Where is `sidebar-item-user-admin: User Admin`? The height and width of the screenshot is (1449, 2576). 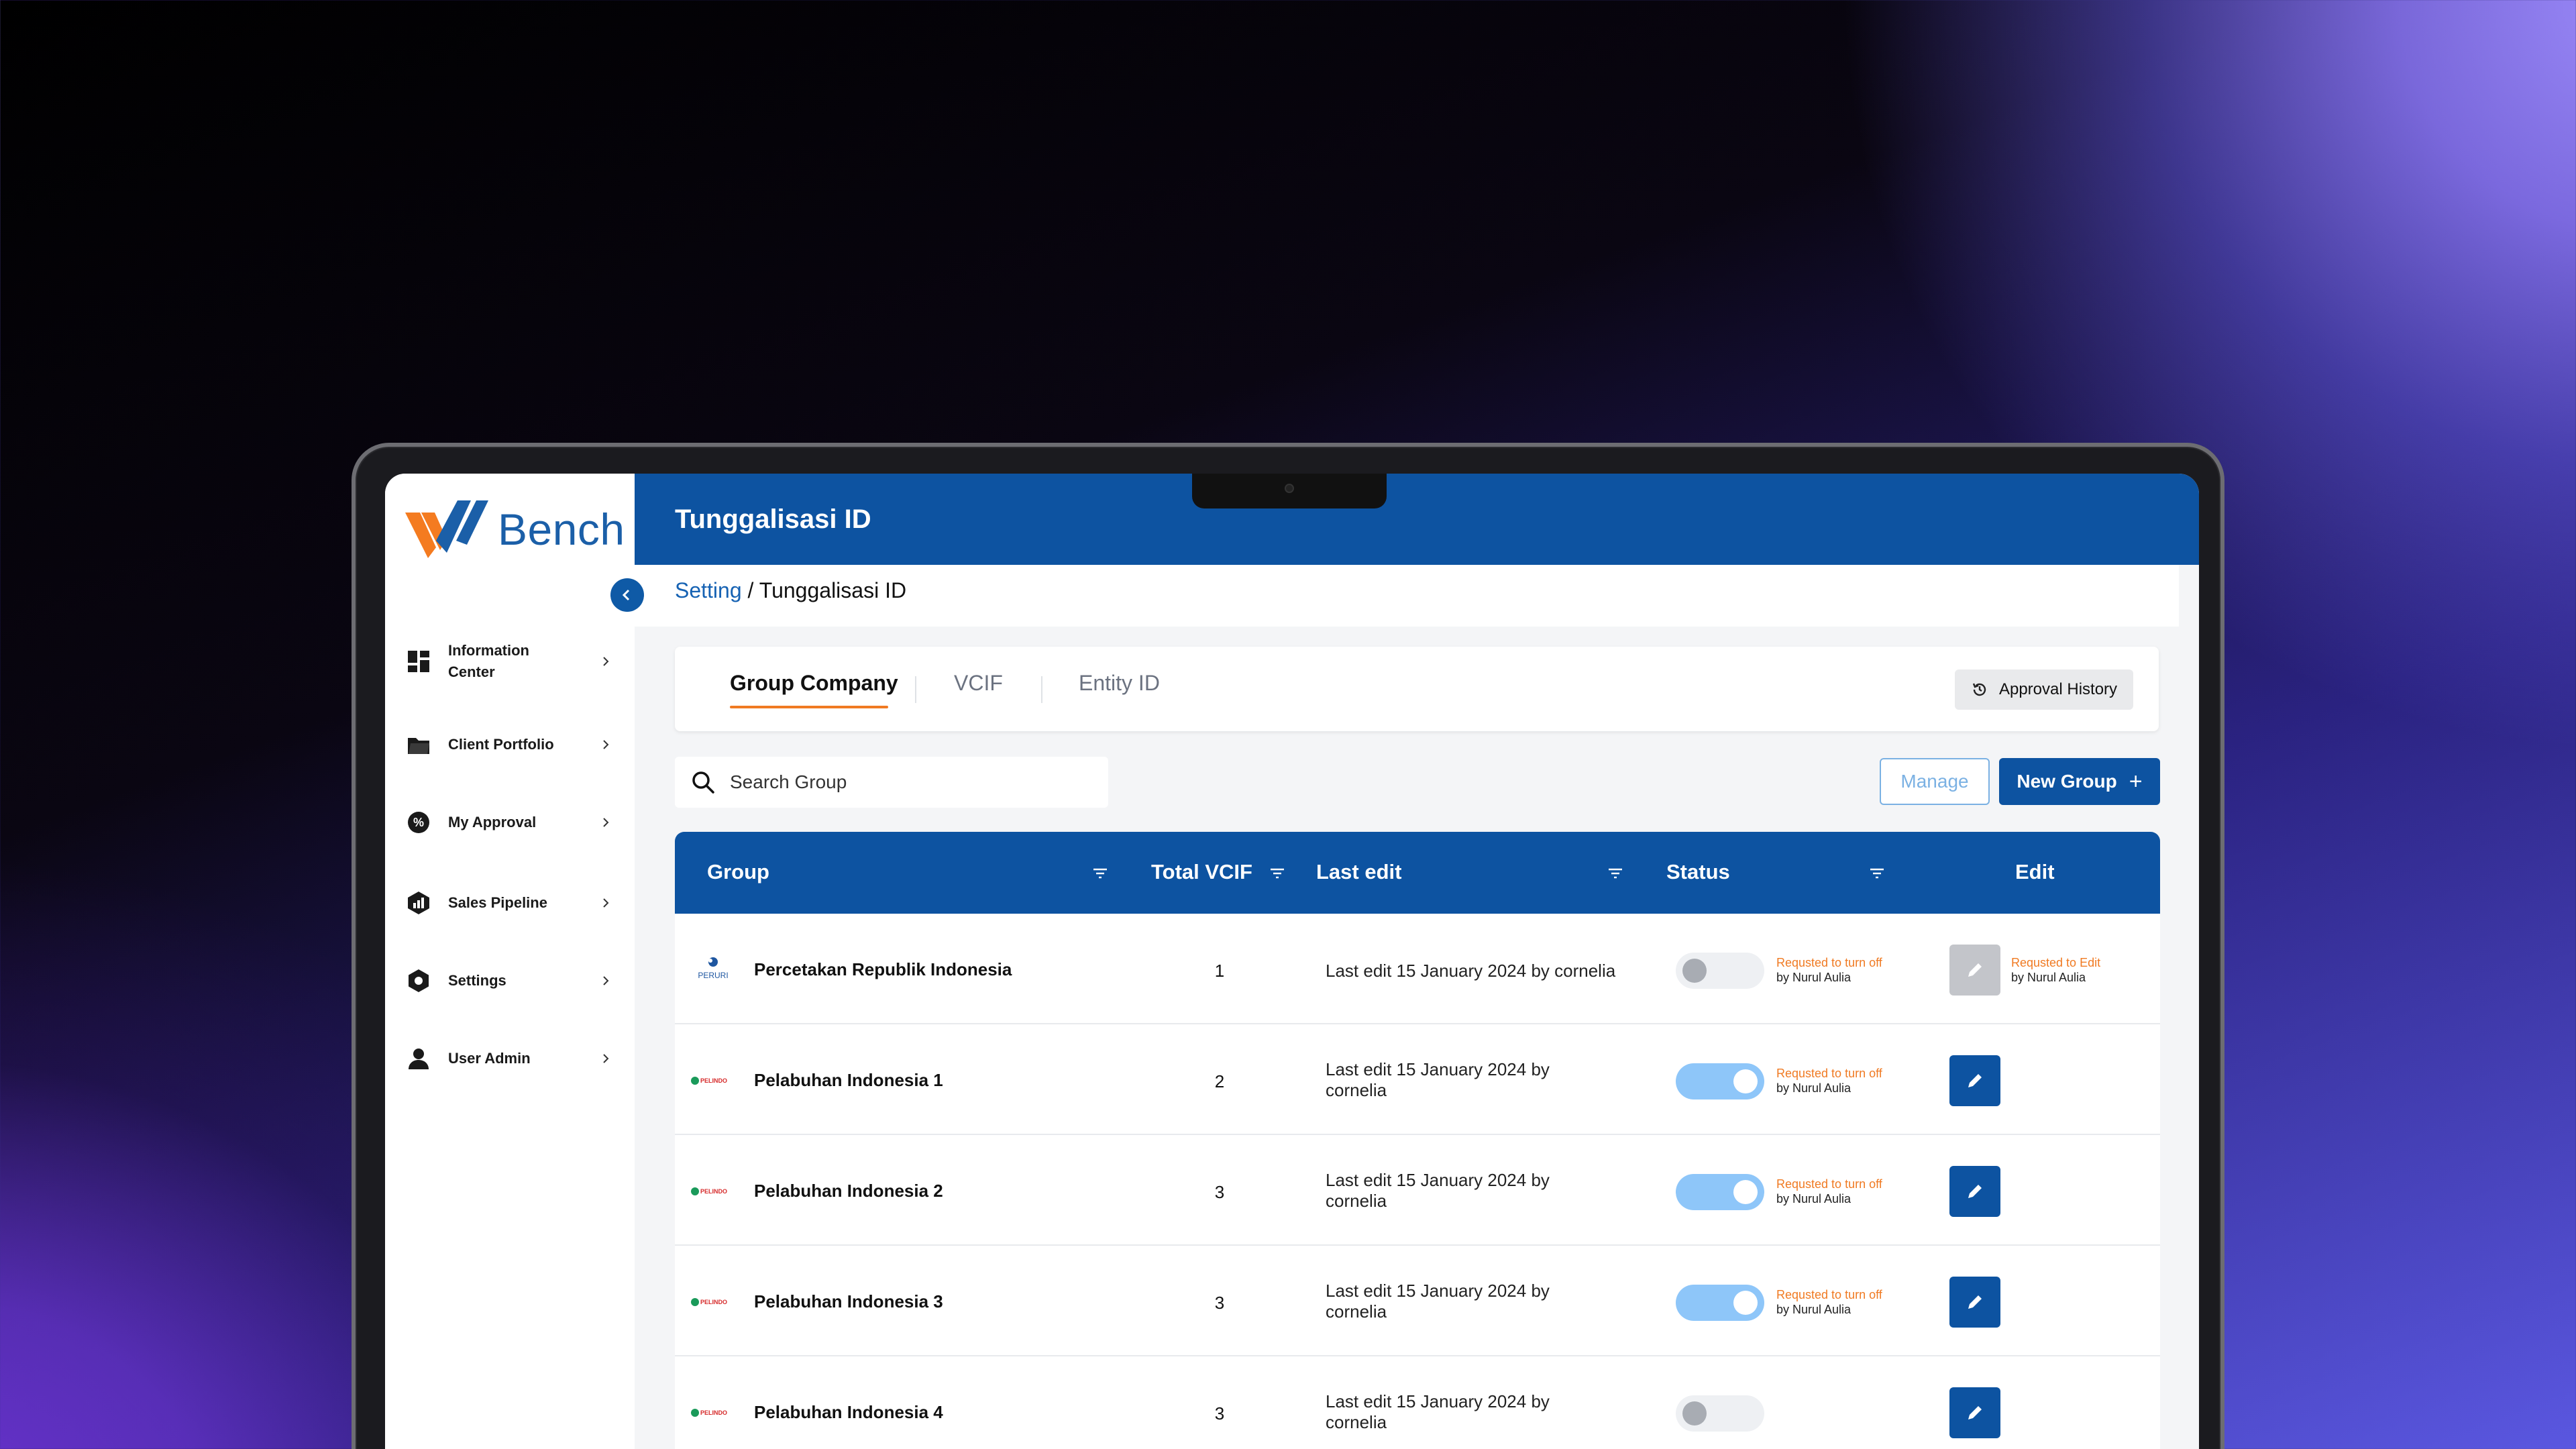
sidebar-item-user-admin: User Admin is located at coordinates (509, 1058).